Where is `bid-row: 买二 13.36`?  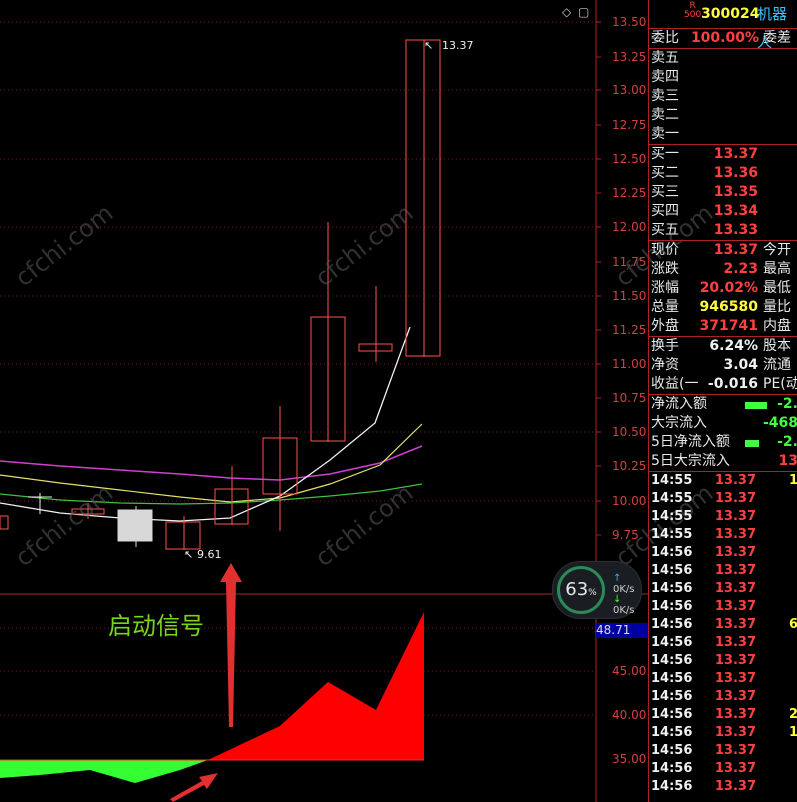 bid-row: 买二 13.36 is located at coordinates (704, 173).